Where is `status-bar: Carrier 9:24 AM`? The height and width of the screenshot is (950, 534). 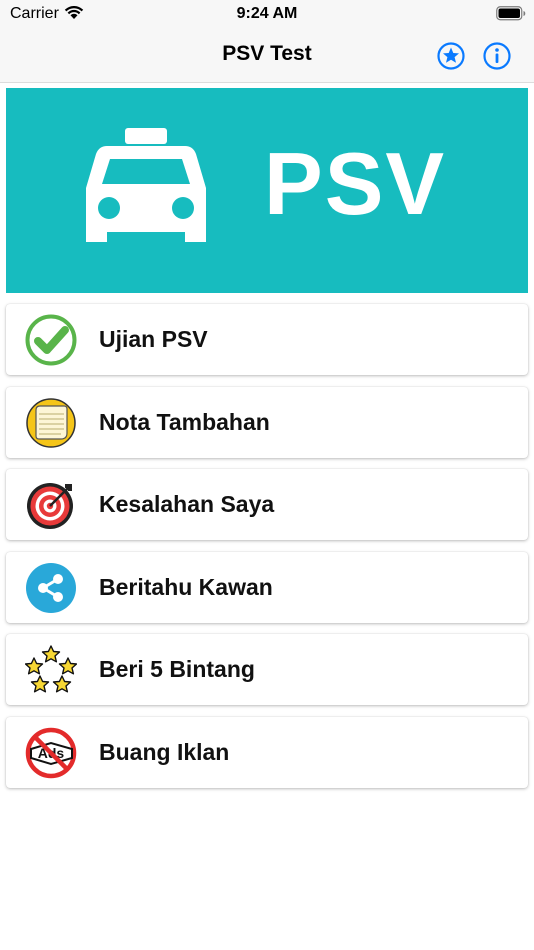 status-bar: Carrier 9:24 AM is located at coordinates (267, 15).